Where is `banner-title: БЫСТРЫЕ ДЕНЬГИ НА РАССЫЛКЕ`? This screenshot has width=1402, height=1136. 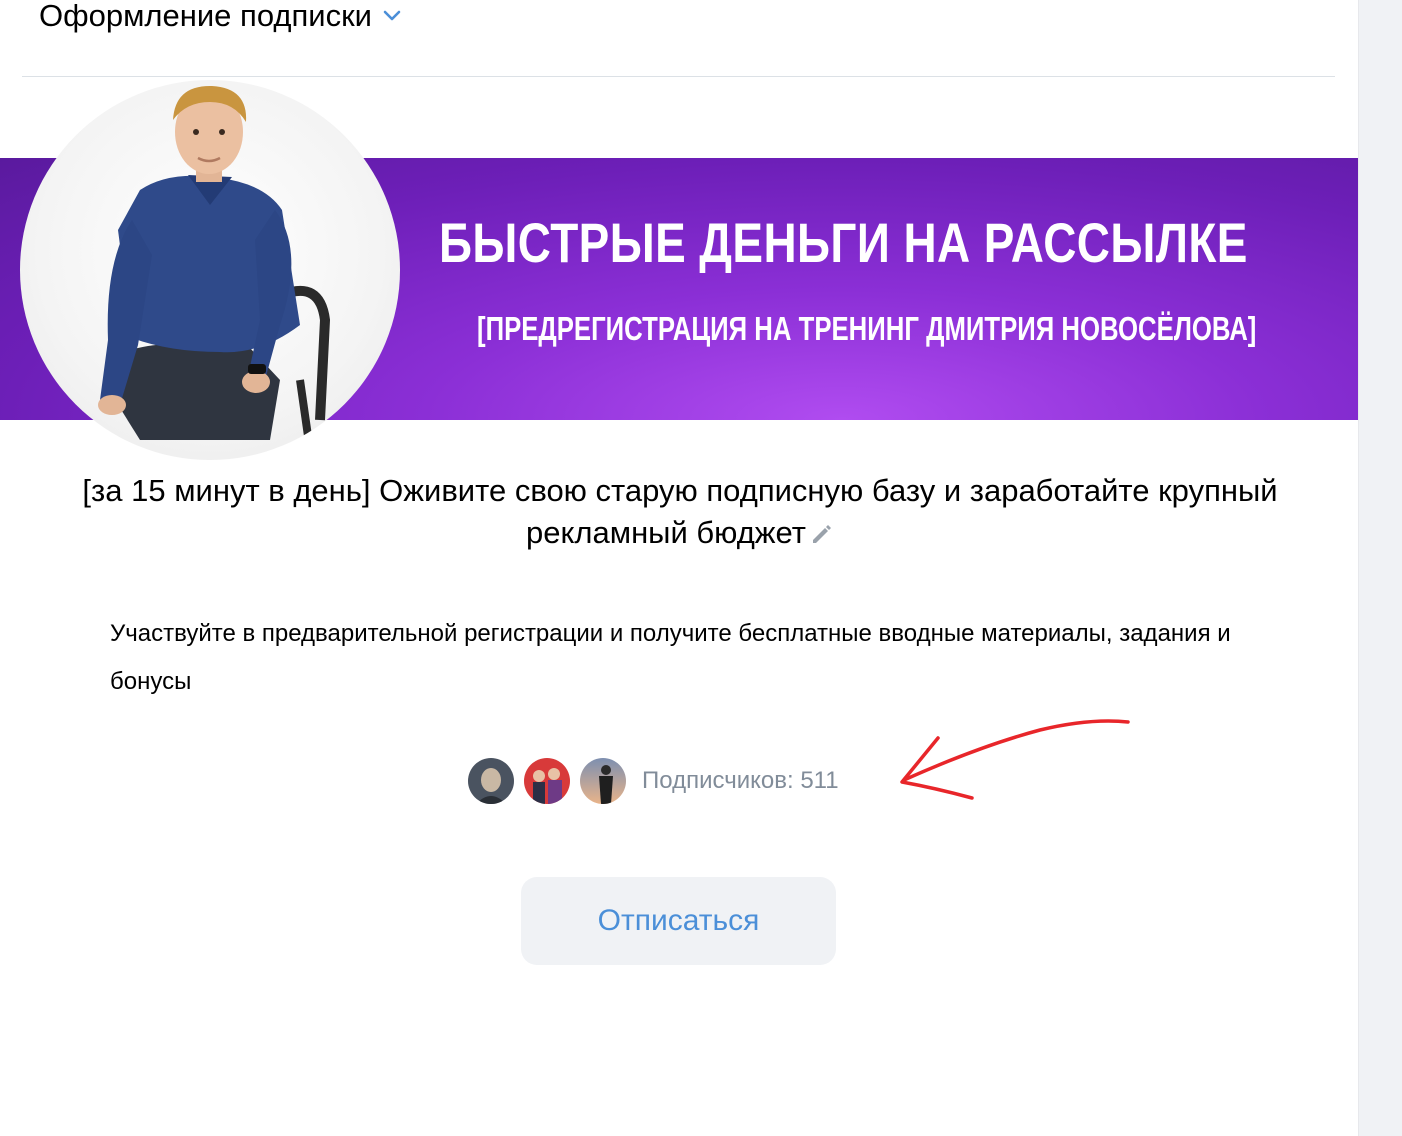 banner-title: БЫСТРЫЕ ДЕНЬГИ НА РАССЫЛКЕ is located at coordinates (843, 242).